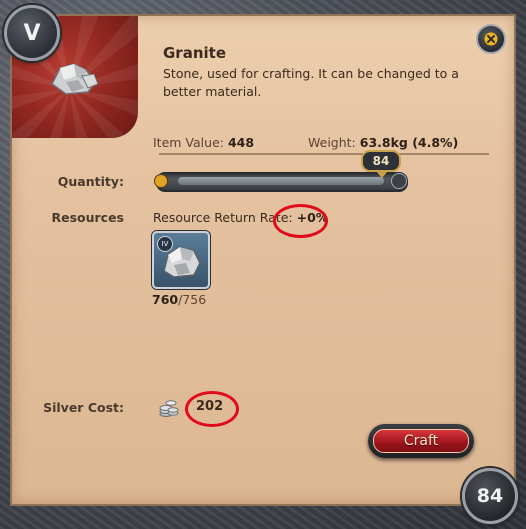 The image size is (526, 529). I want to click on item-weight-stat: Weight: 63.8kg (4.8%), so click(383, 142).